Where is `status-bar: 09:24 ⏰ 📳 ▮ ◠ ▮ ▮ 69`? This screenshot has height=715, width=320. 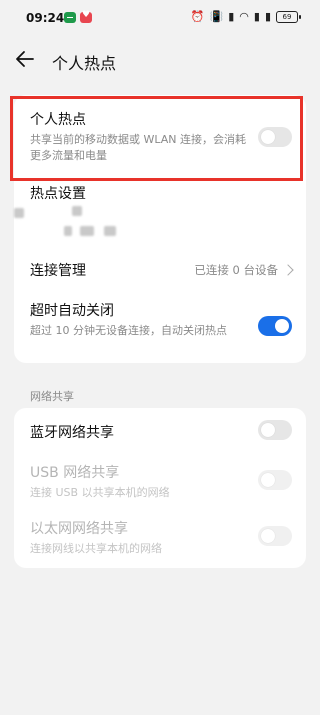 status-bar: 09:24 ⏰ 📳 ▮ ◠ ▮ ▮ 69 is located at coordinates (160, 18).